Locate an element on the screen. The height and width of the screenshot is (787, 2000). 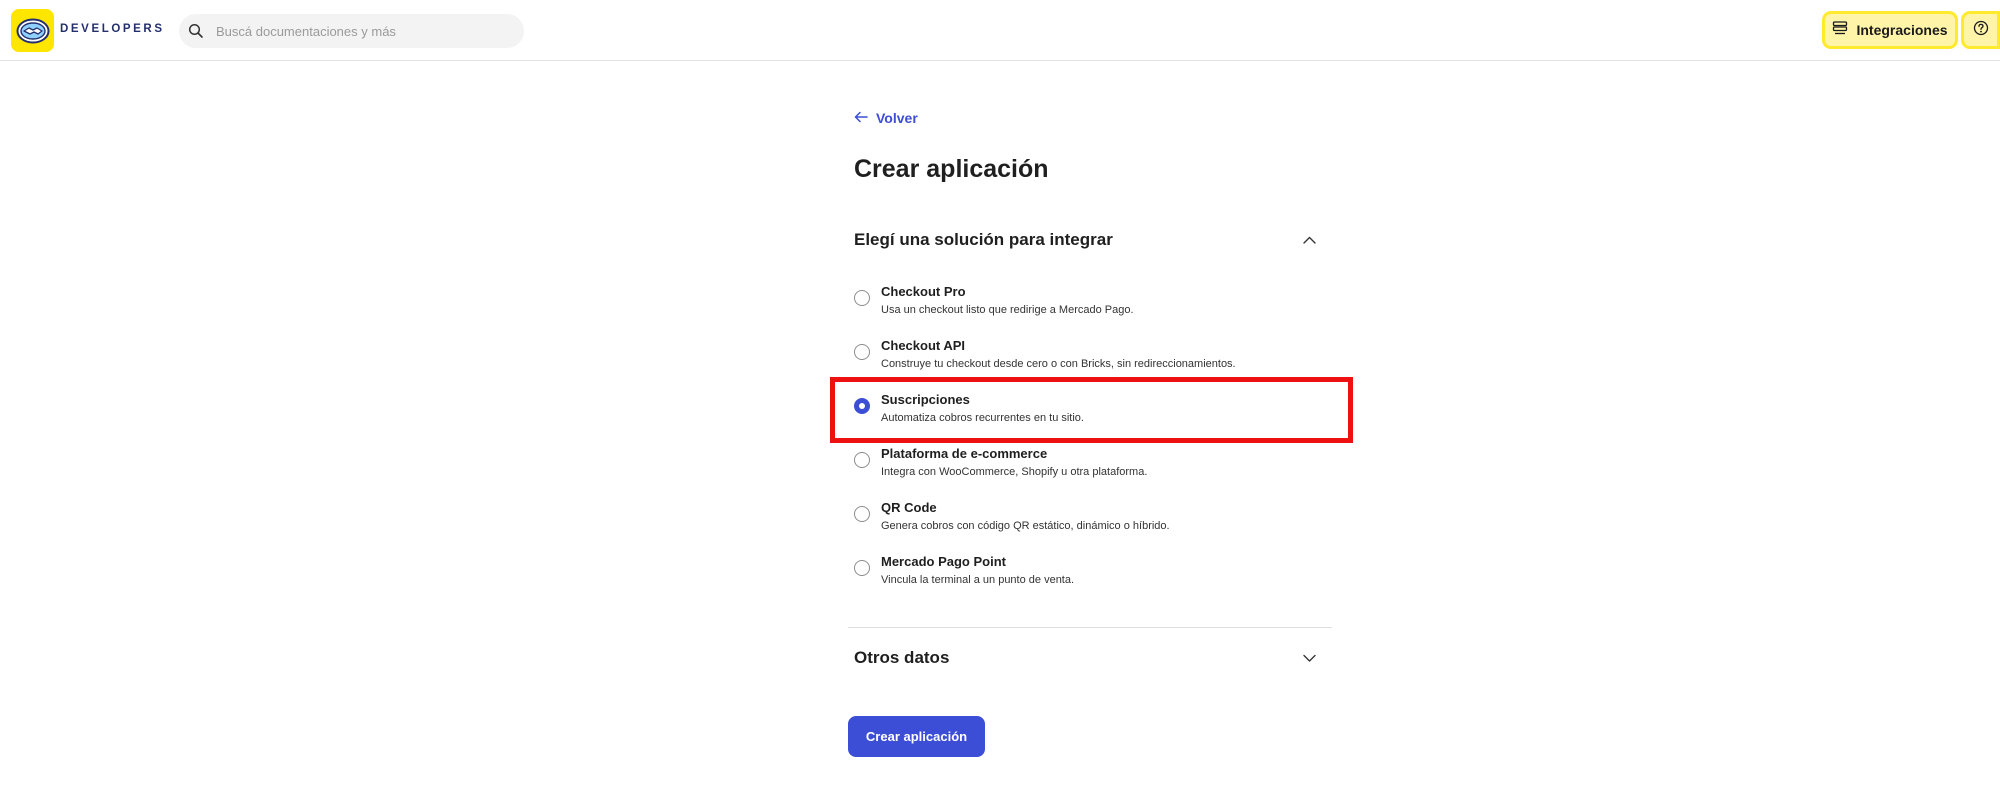
handshake-logo-icon is located at coordinates (32, 30).